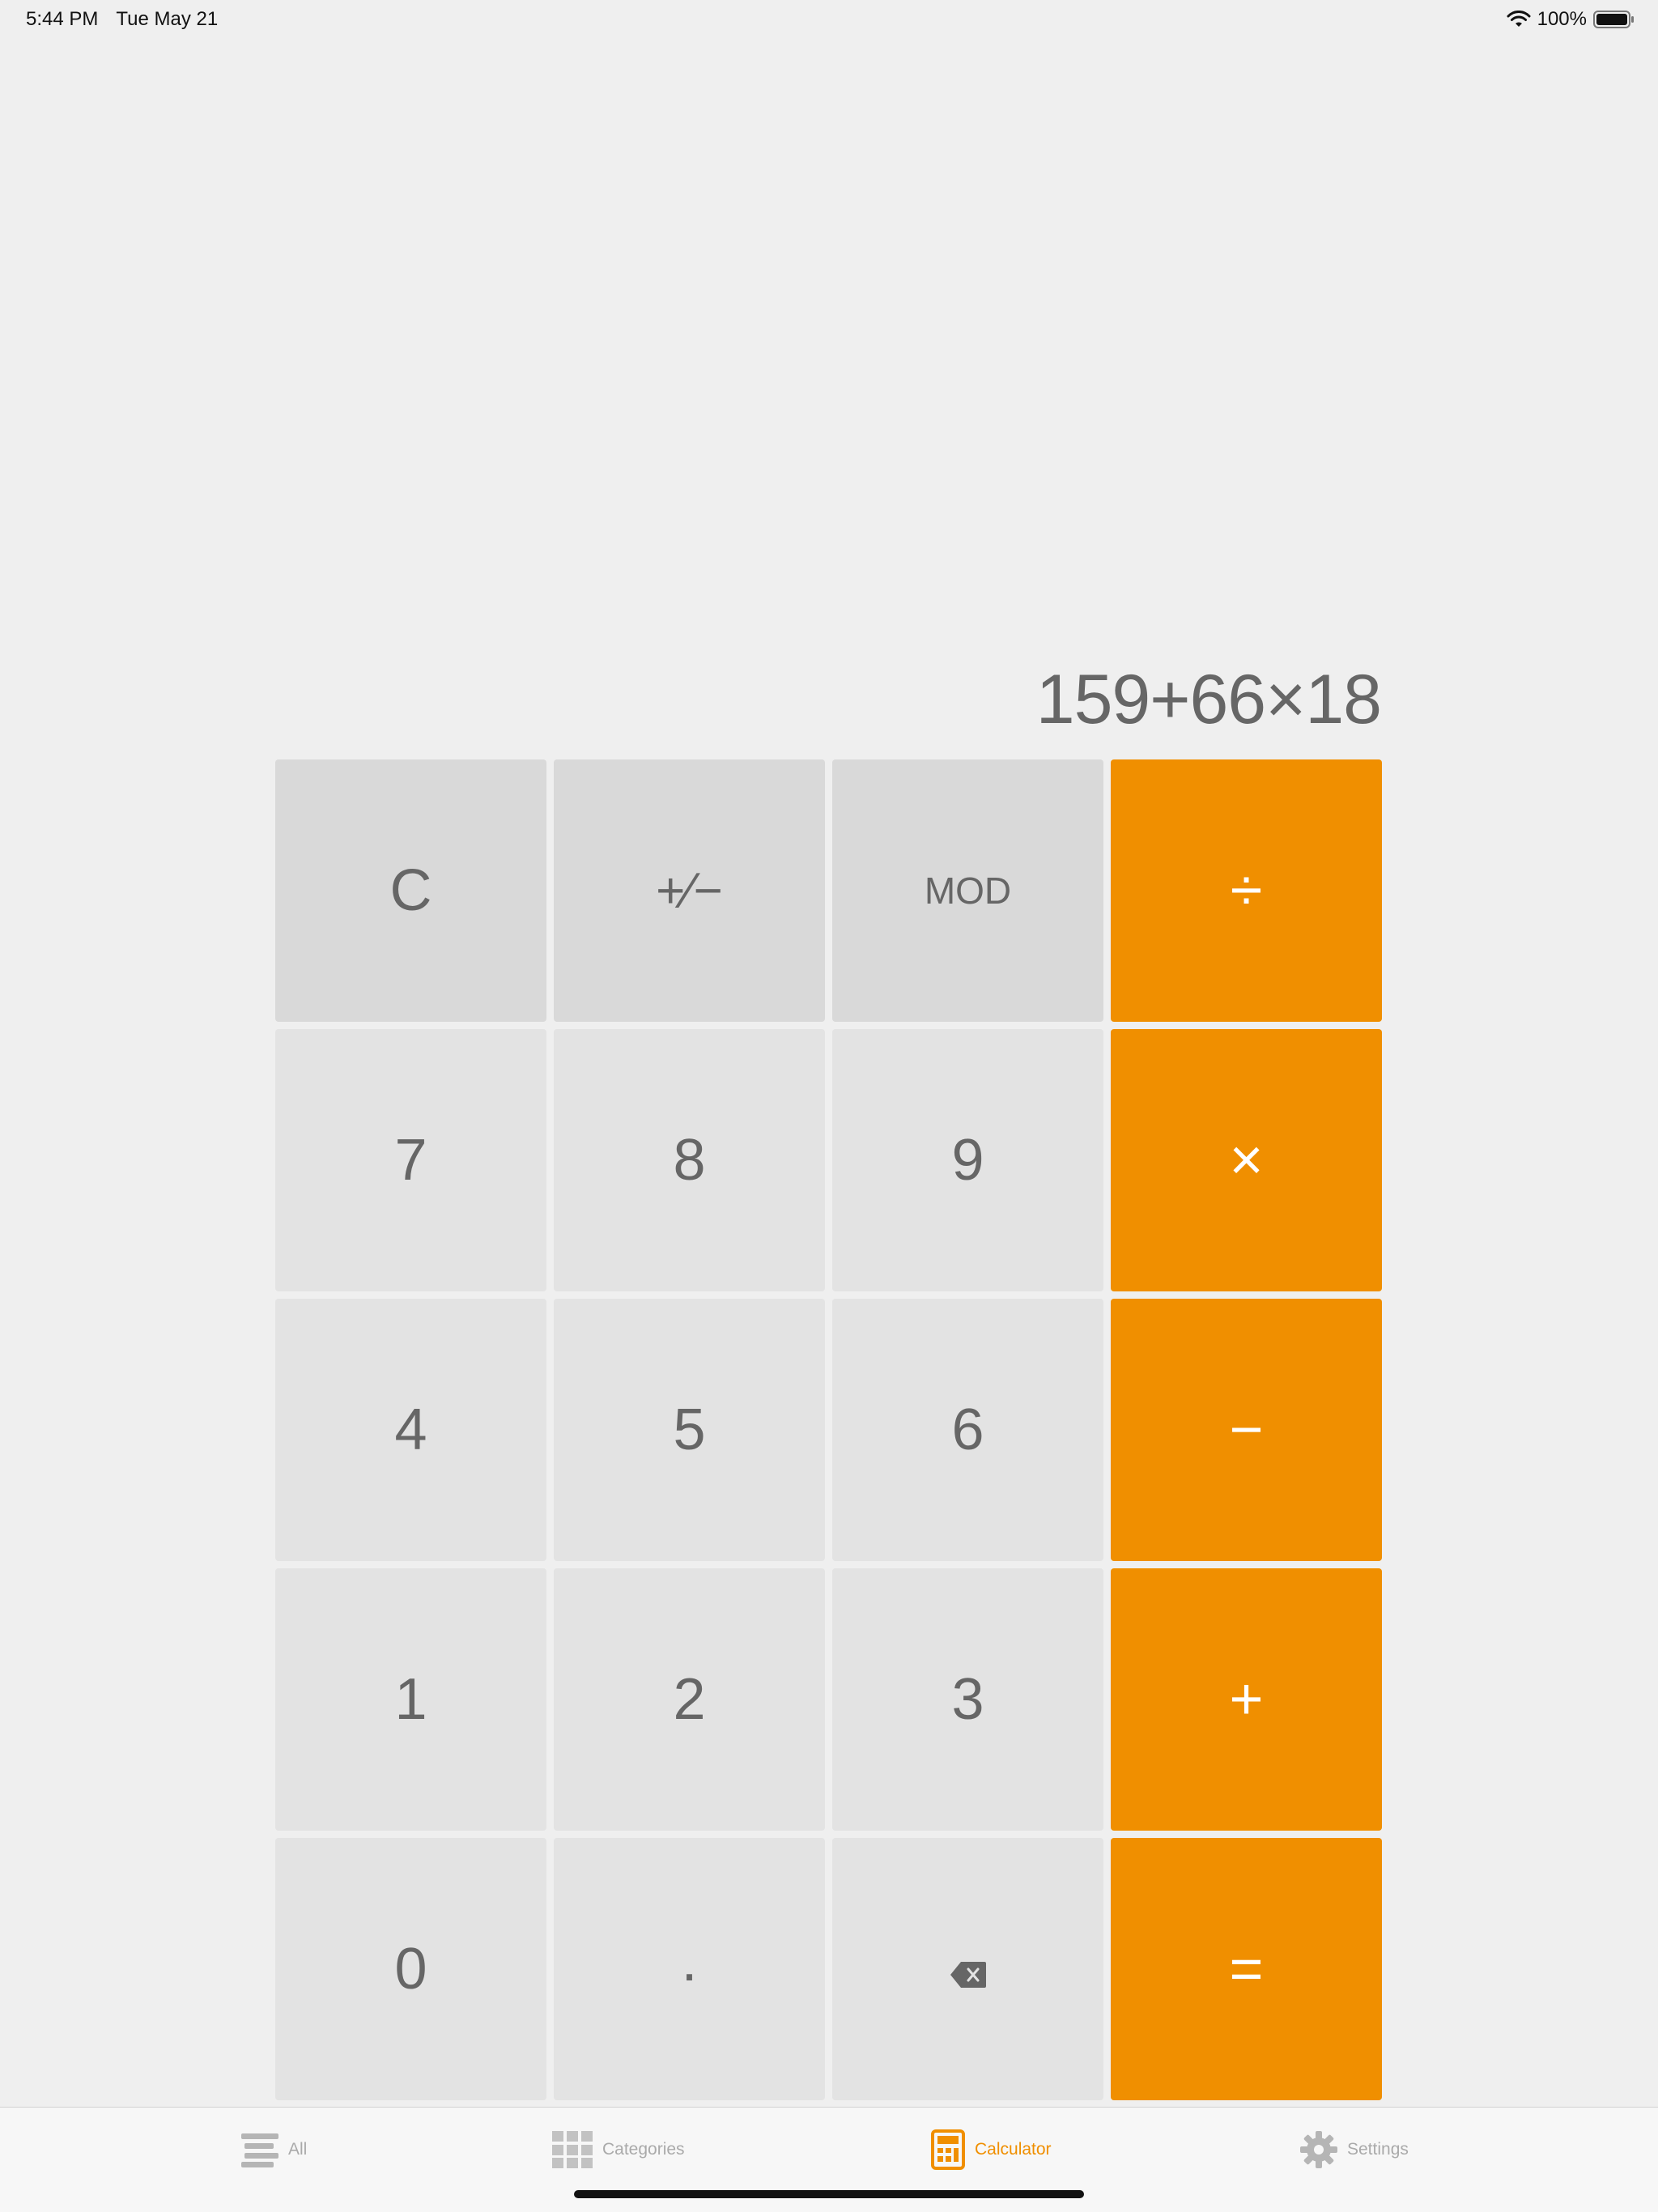 This screenshot has width=1658, height=2212. I want to click on two-button: 2, so click(689, 1699).